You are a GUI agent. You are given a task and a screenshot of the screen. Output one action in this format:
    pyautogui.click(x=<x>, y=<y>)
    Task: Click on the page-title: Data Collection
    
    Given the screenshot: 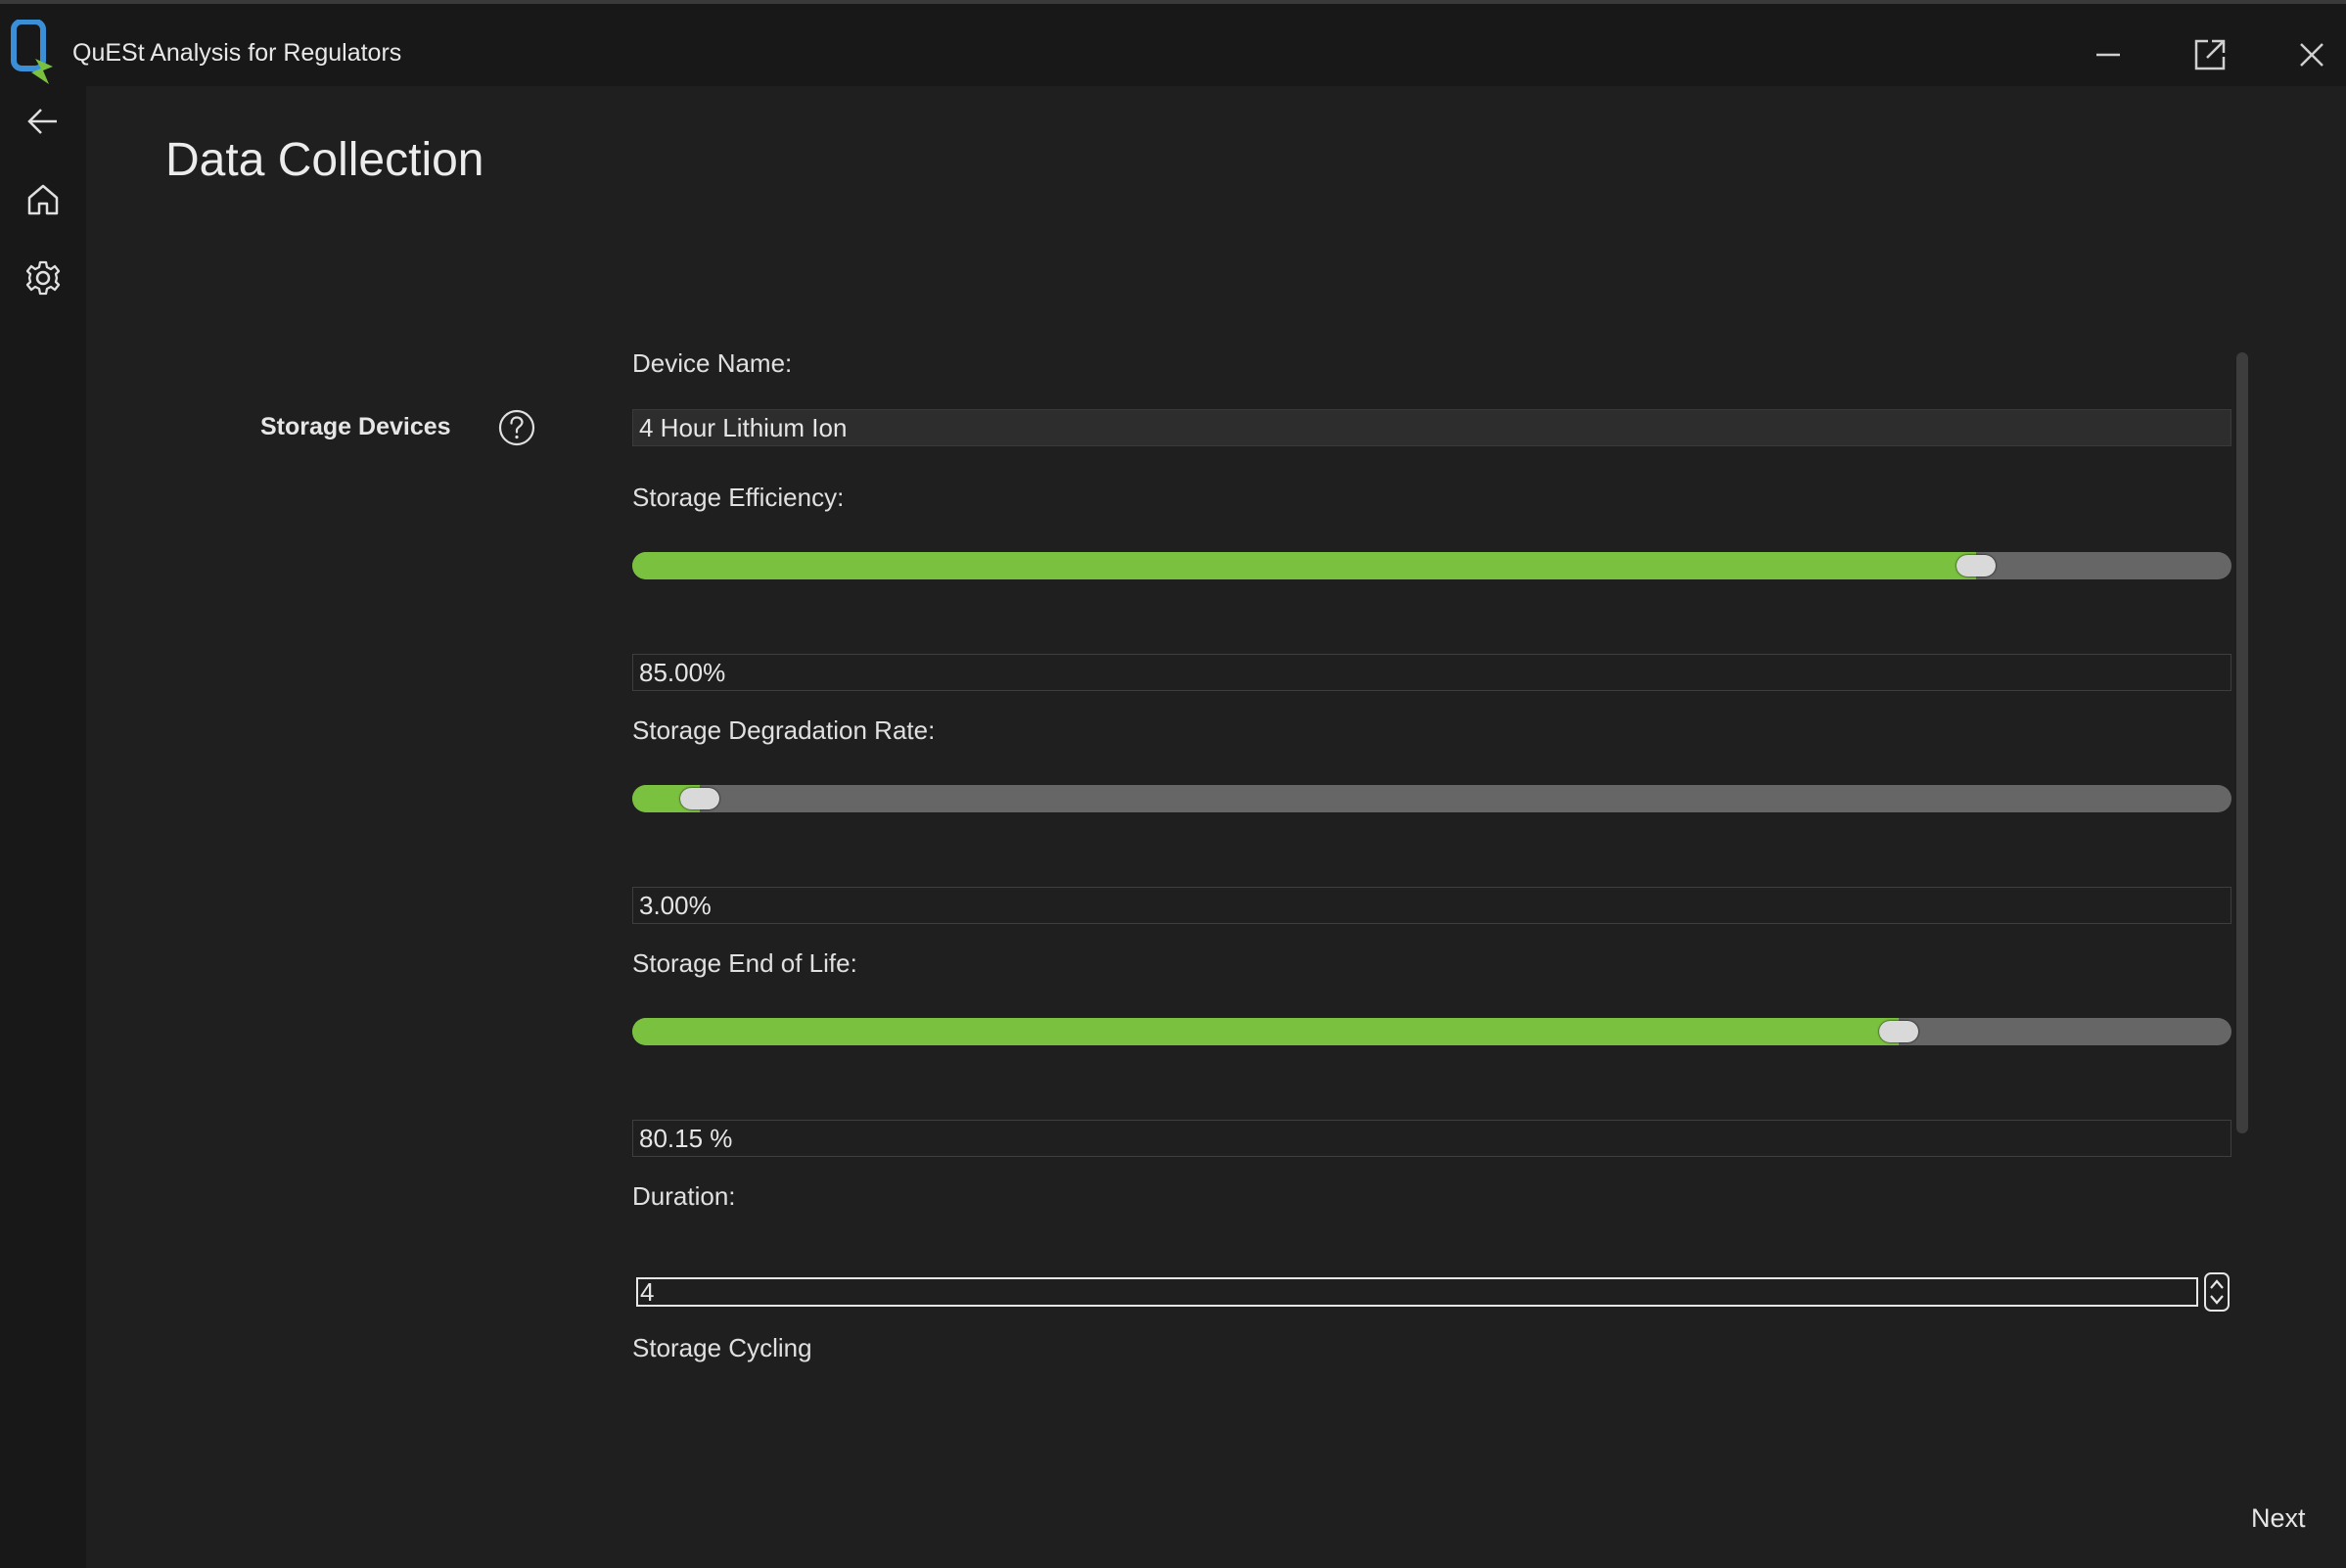 What is the action you would take?
    pyautogui.click(x=325, y=160)
    